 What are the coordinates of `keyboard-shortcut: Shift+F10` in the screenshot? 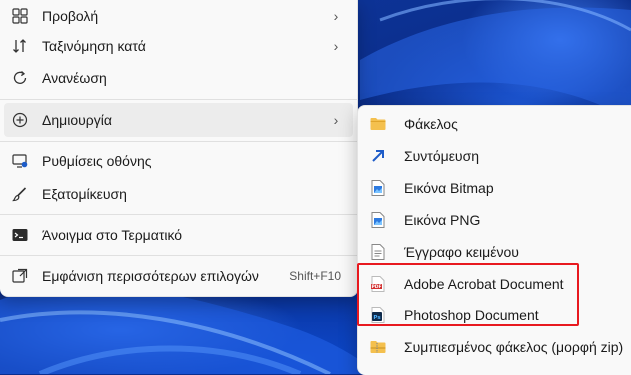 It's located at (315, 276).